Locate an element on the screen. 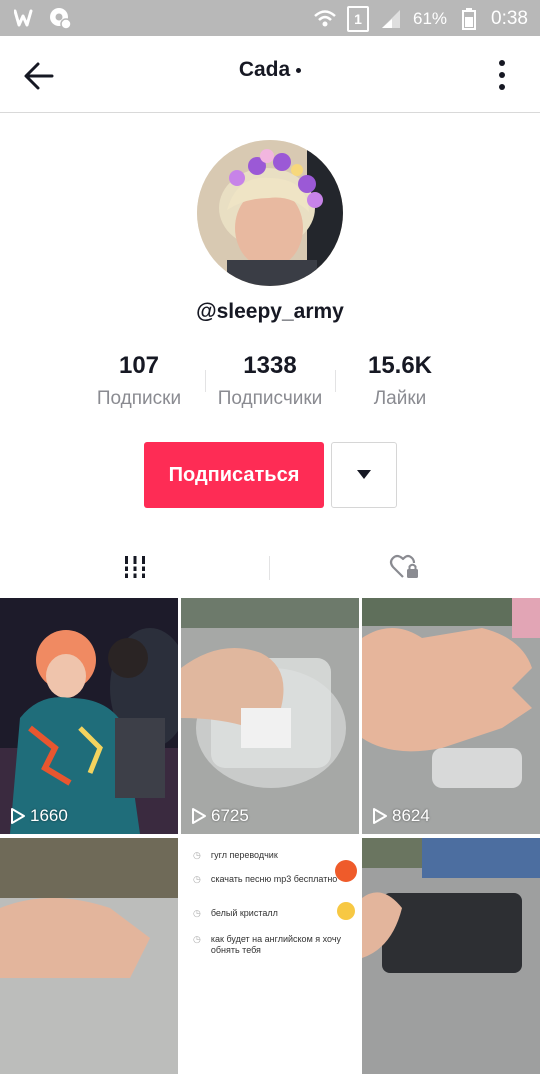 The height and width of the screenshot is (1074, 540). stat-likes: 15.6K Лайки is located at coordinates (400, 381).